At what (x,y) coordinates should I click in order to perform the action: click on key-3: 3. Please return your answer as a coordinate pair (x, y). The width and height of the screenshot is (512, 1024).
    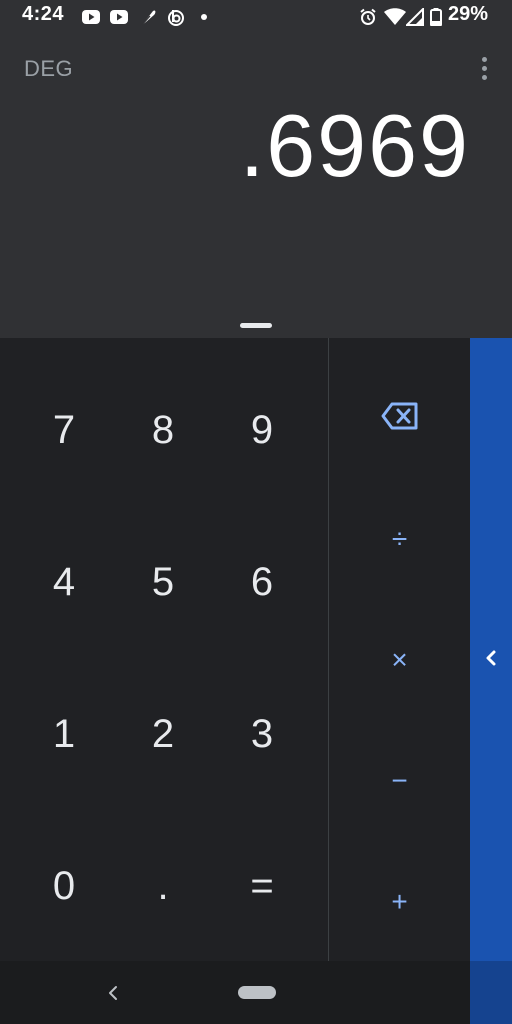
    Looking at the image, I should click on (262, 734).